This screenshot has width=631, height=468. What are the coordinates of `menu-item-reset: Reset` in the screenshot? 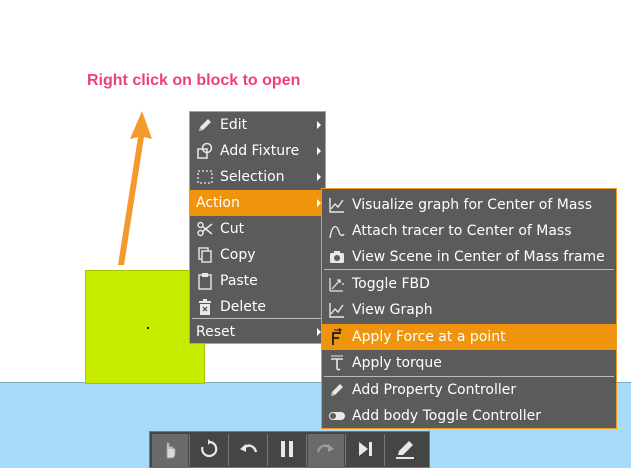 It's located at (257, 332).